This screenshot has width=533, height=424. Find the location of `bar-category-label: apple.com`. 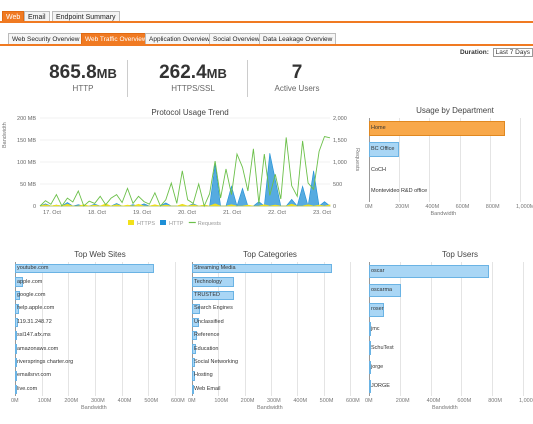

bar-category-label: apple.com is located at coordinates (30, 281).